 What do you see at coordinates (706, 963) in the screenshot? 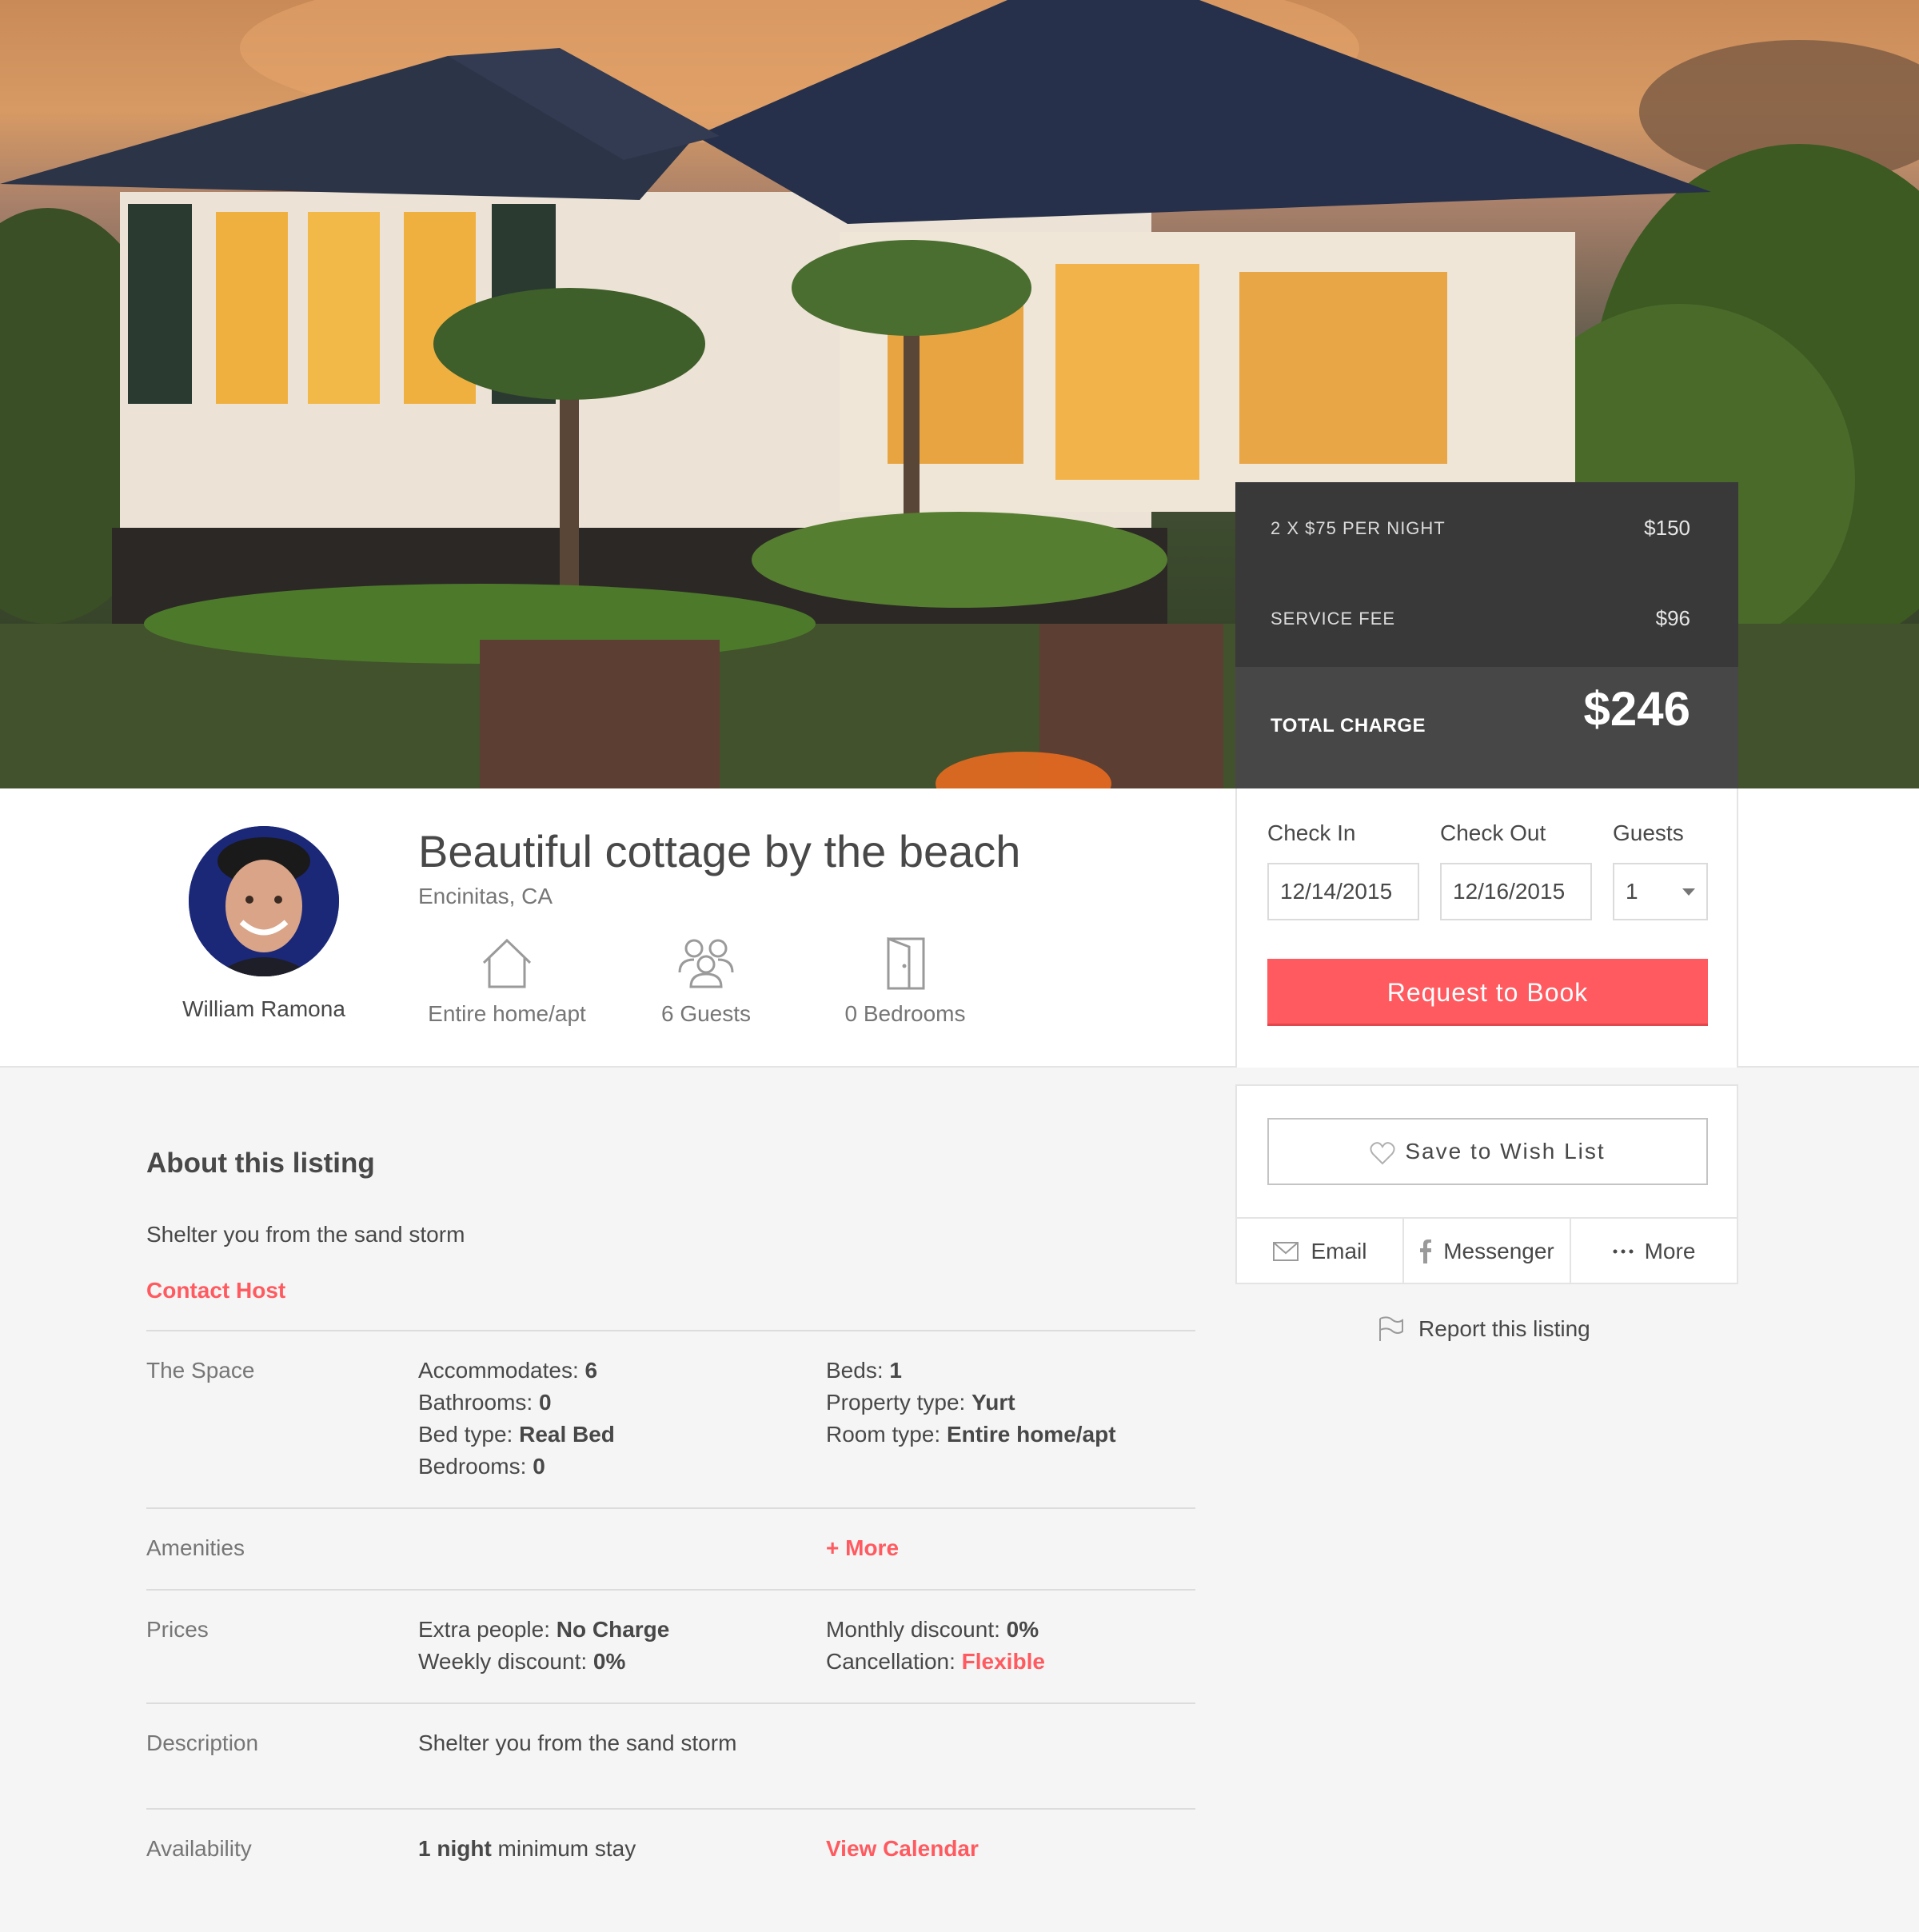
I see `guests-icon` at bounding box center [706, 963].